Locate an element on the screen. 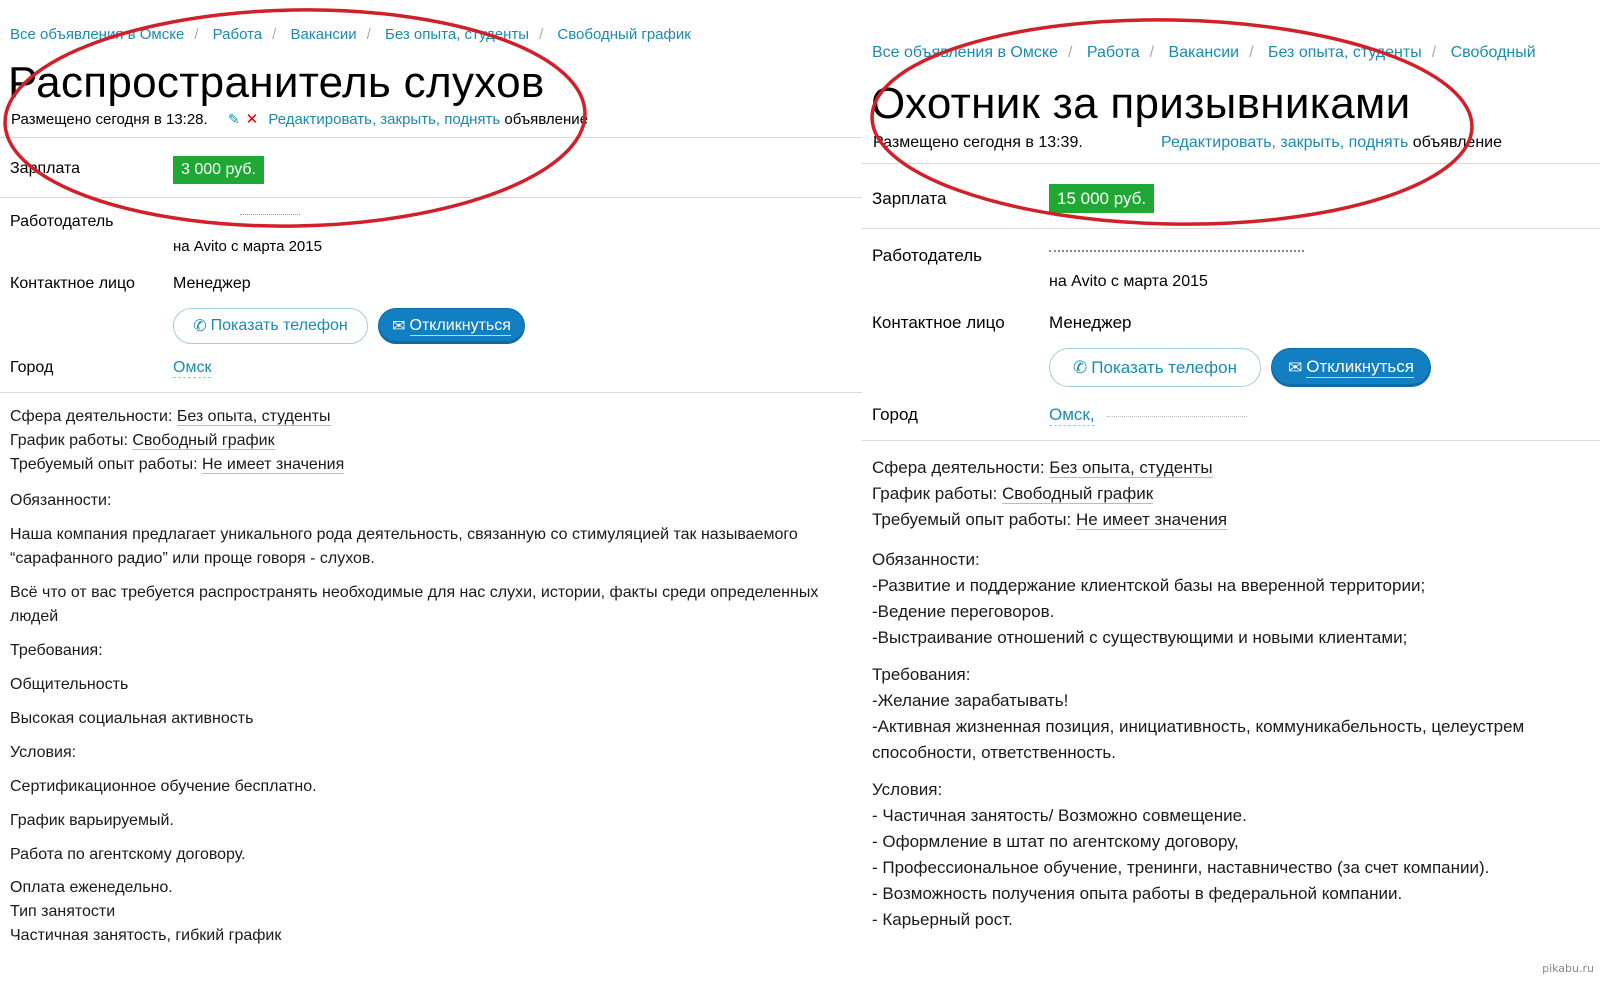 The image size is (1600, 981). salary-badge: 3 000 руб. is located at coordinates (218, 170).